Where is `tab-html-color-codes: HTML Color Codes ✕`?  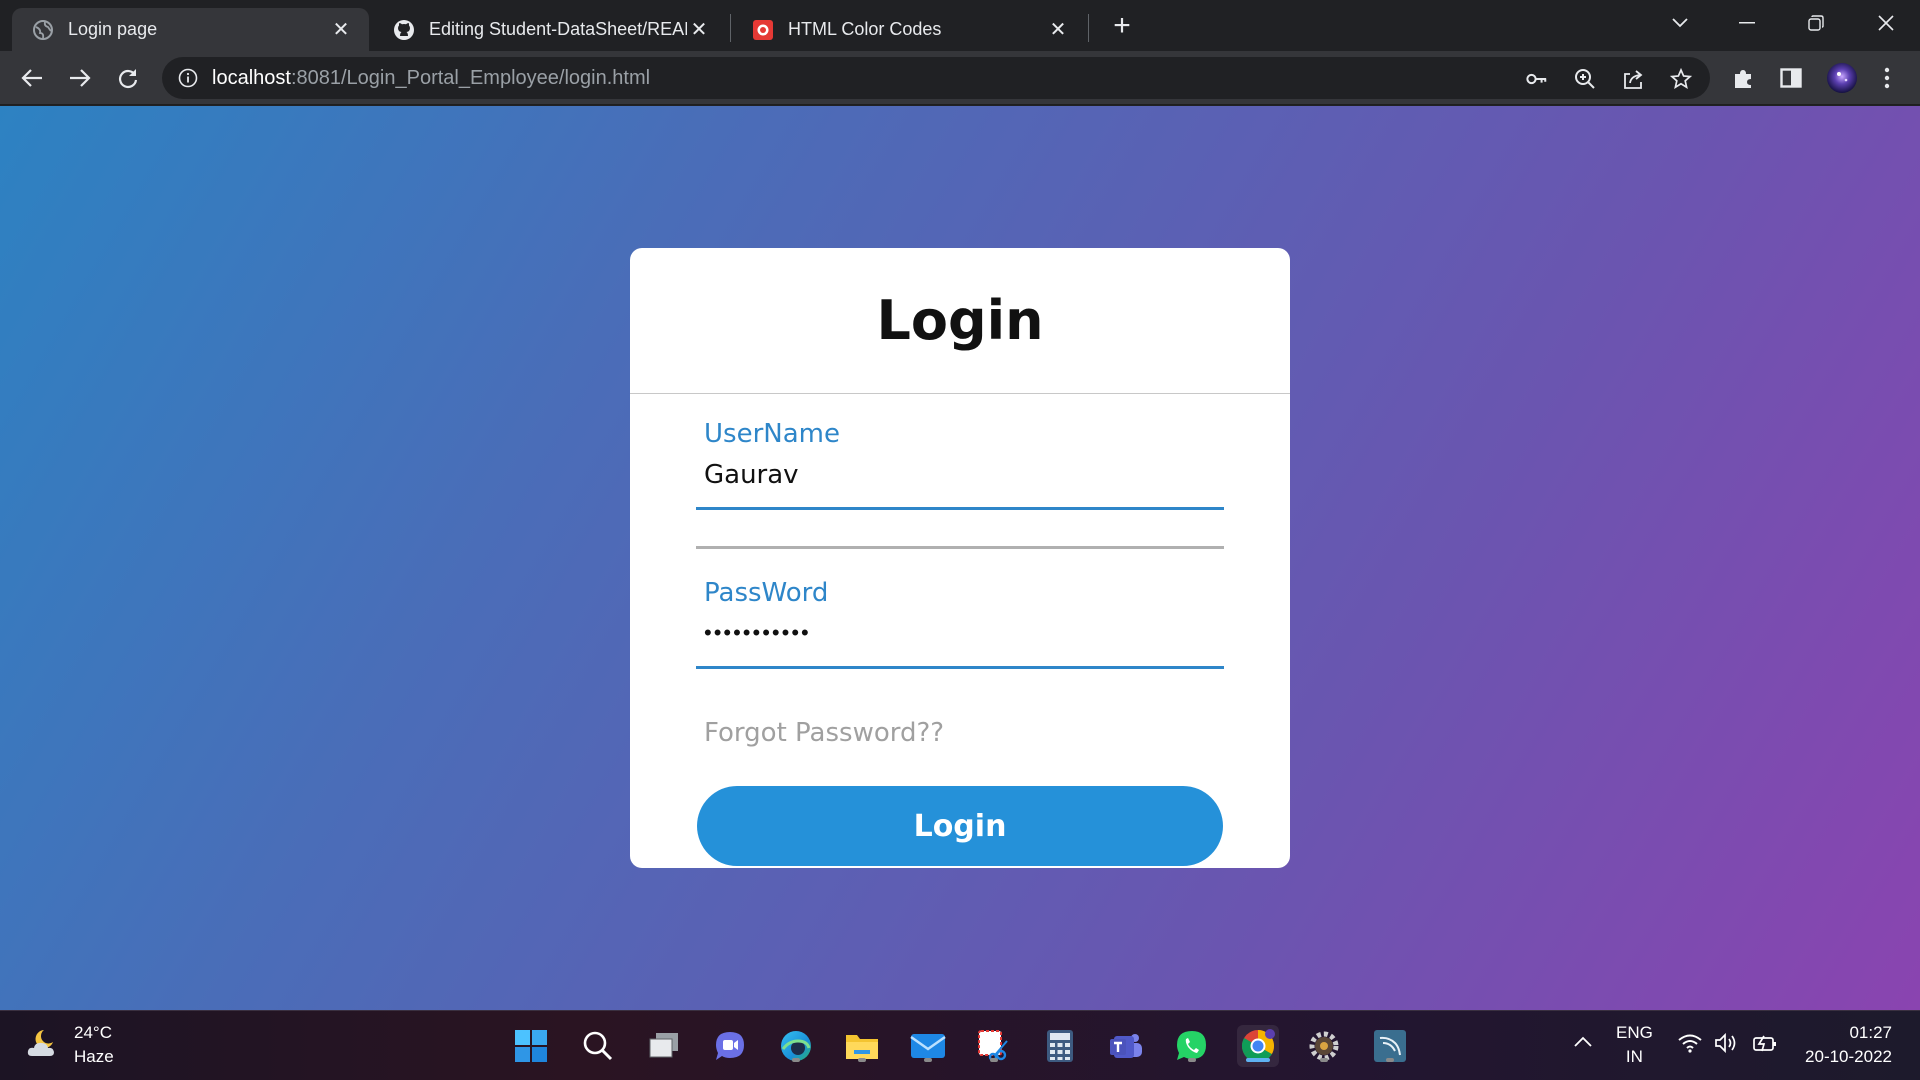 tab-html-color-codes: HTML Color Codes ✕ is located at coordinates (909, 29).